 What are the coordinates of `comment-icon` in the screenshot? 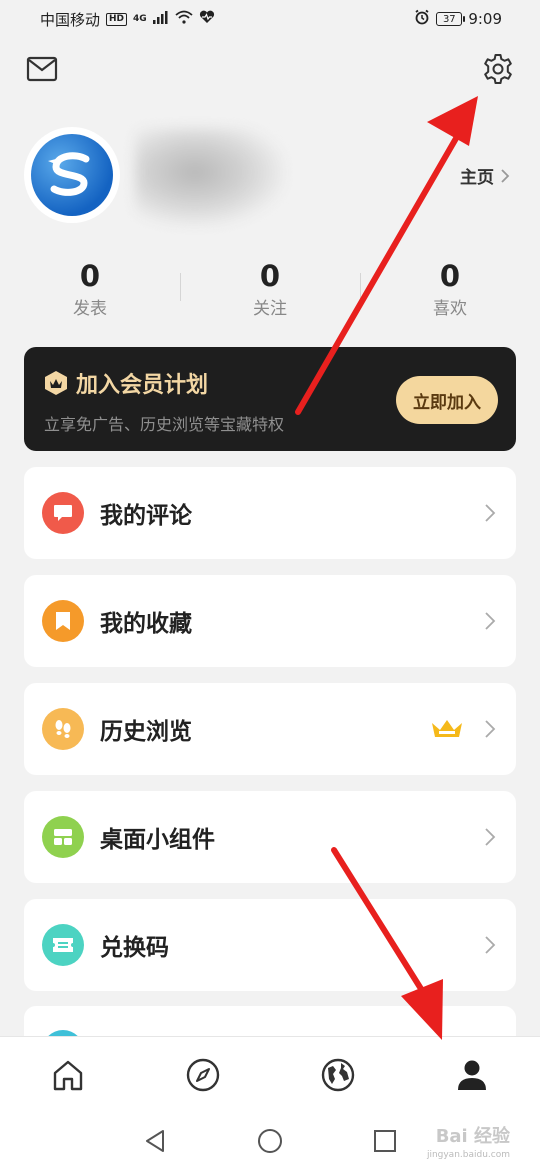 It's located at (63, 513).